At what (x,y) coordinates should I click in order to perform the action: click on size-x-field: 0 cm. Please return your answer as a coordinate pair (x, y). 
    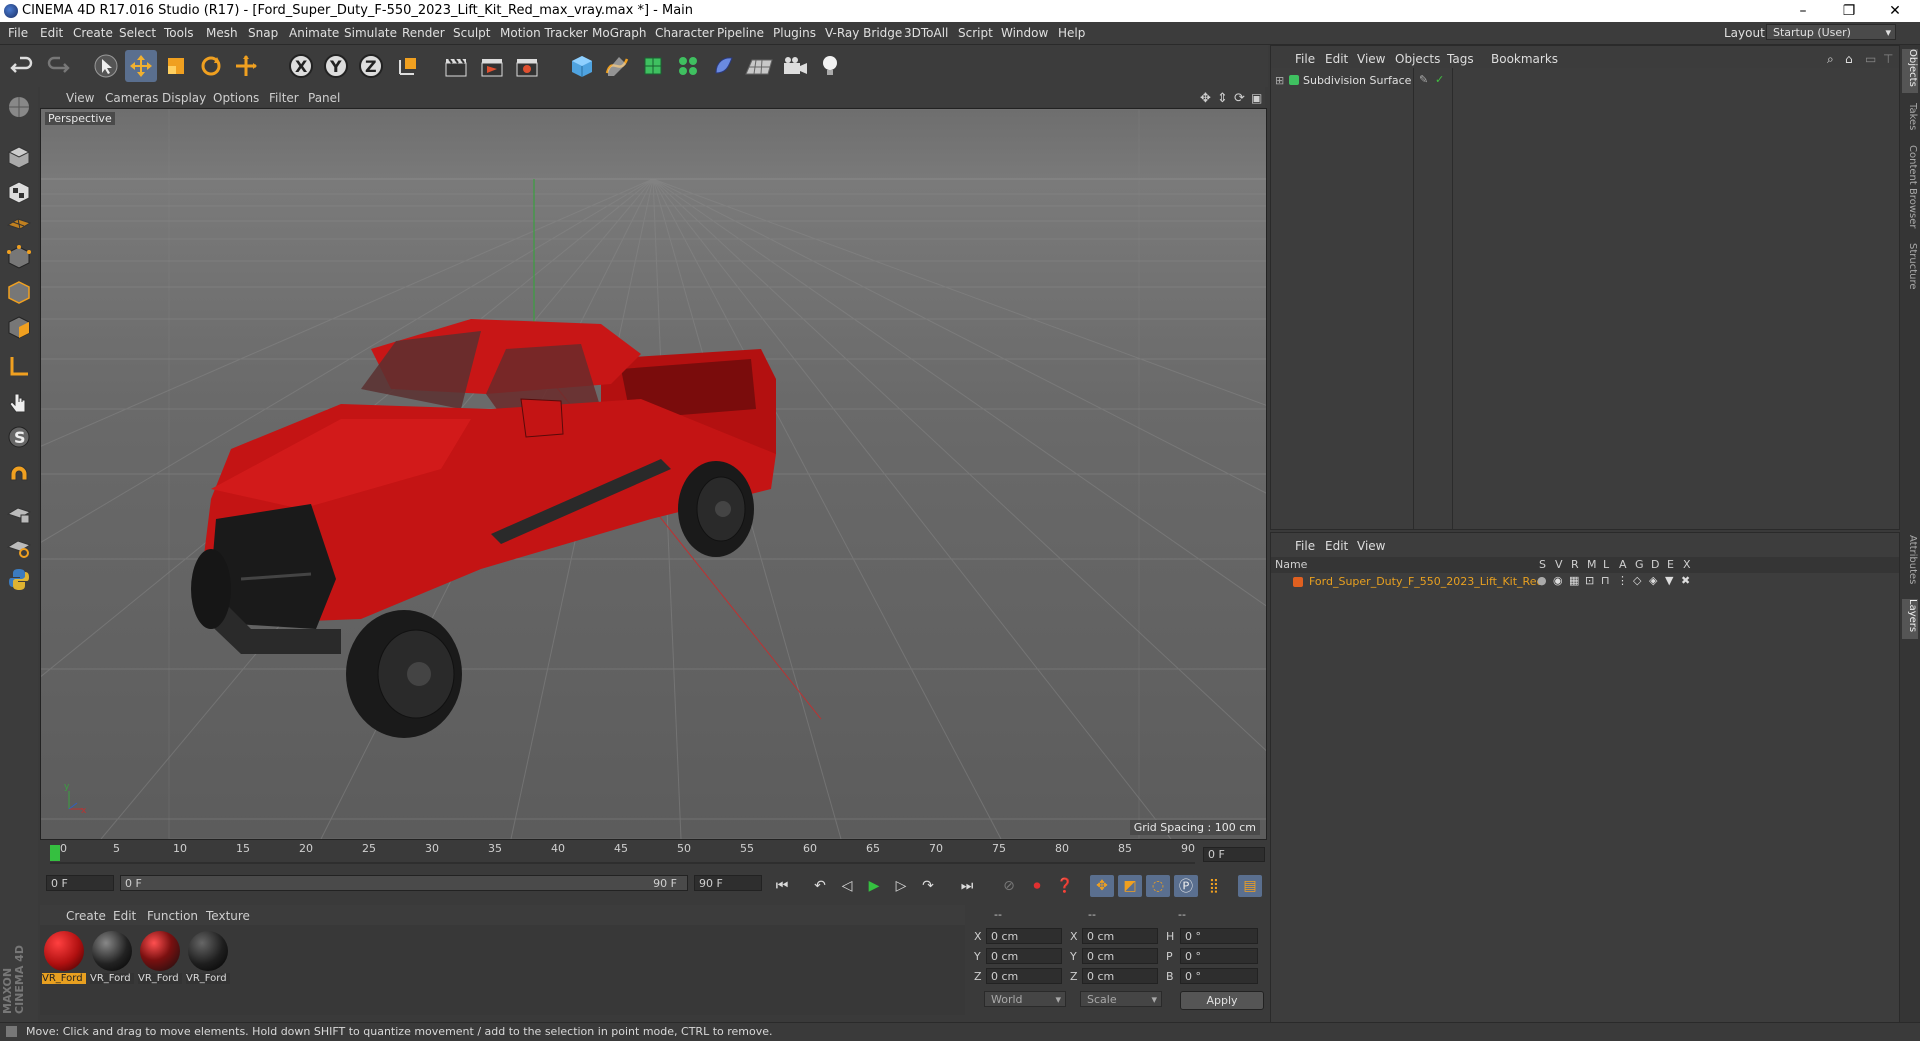
    Looking at the image, I should click on (1120, 936).